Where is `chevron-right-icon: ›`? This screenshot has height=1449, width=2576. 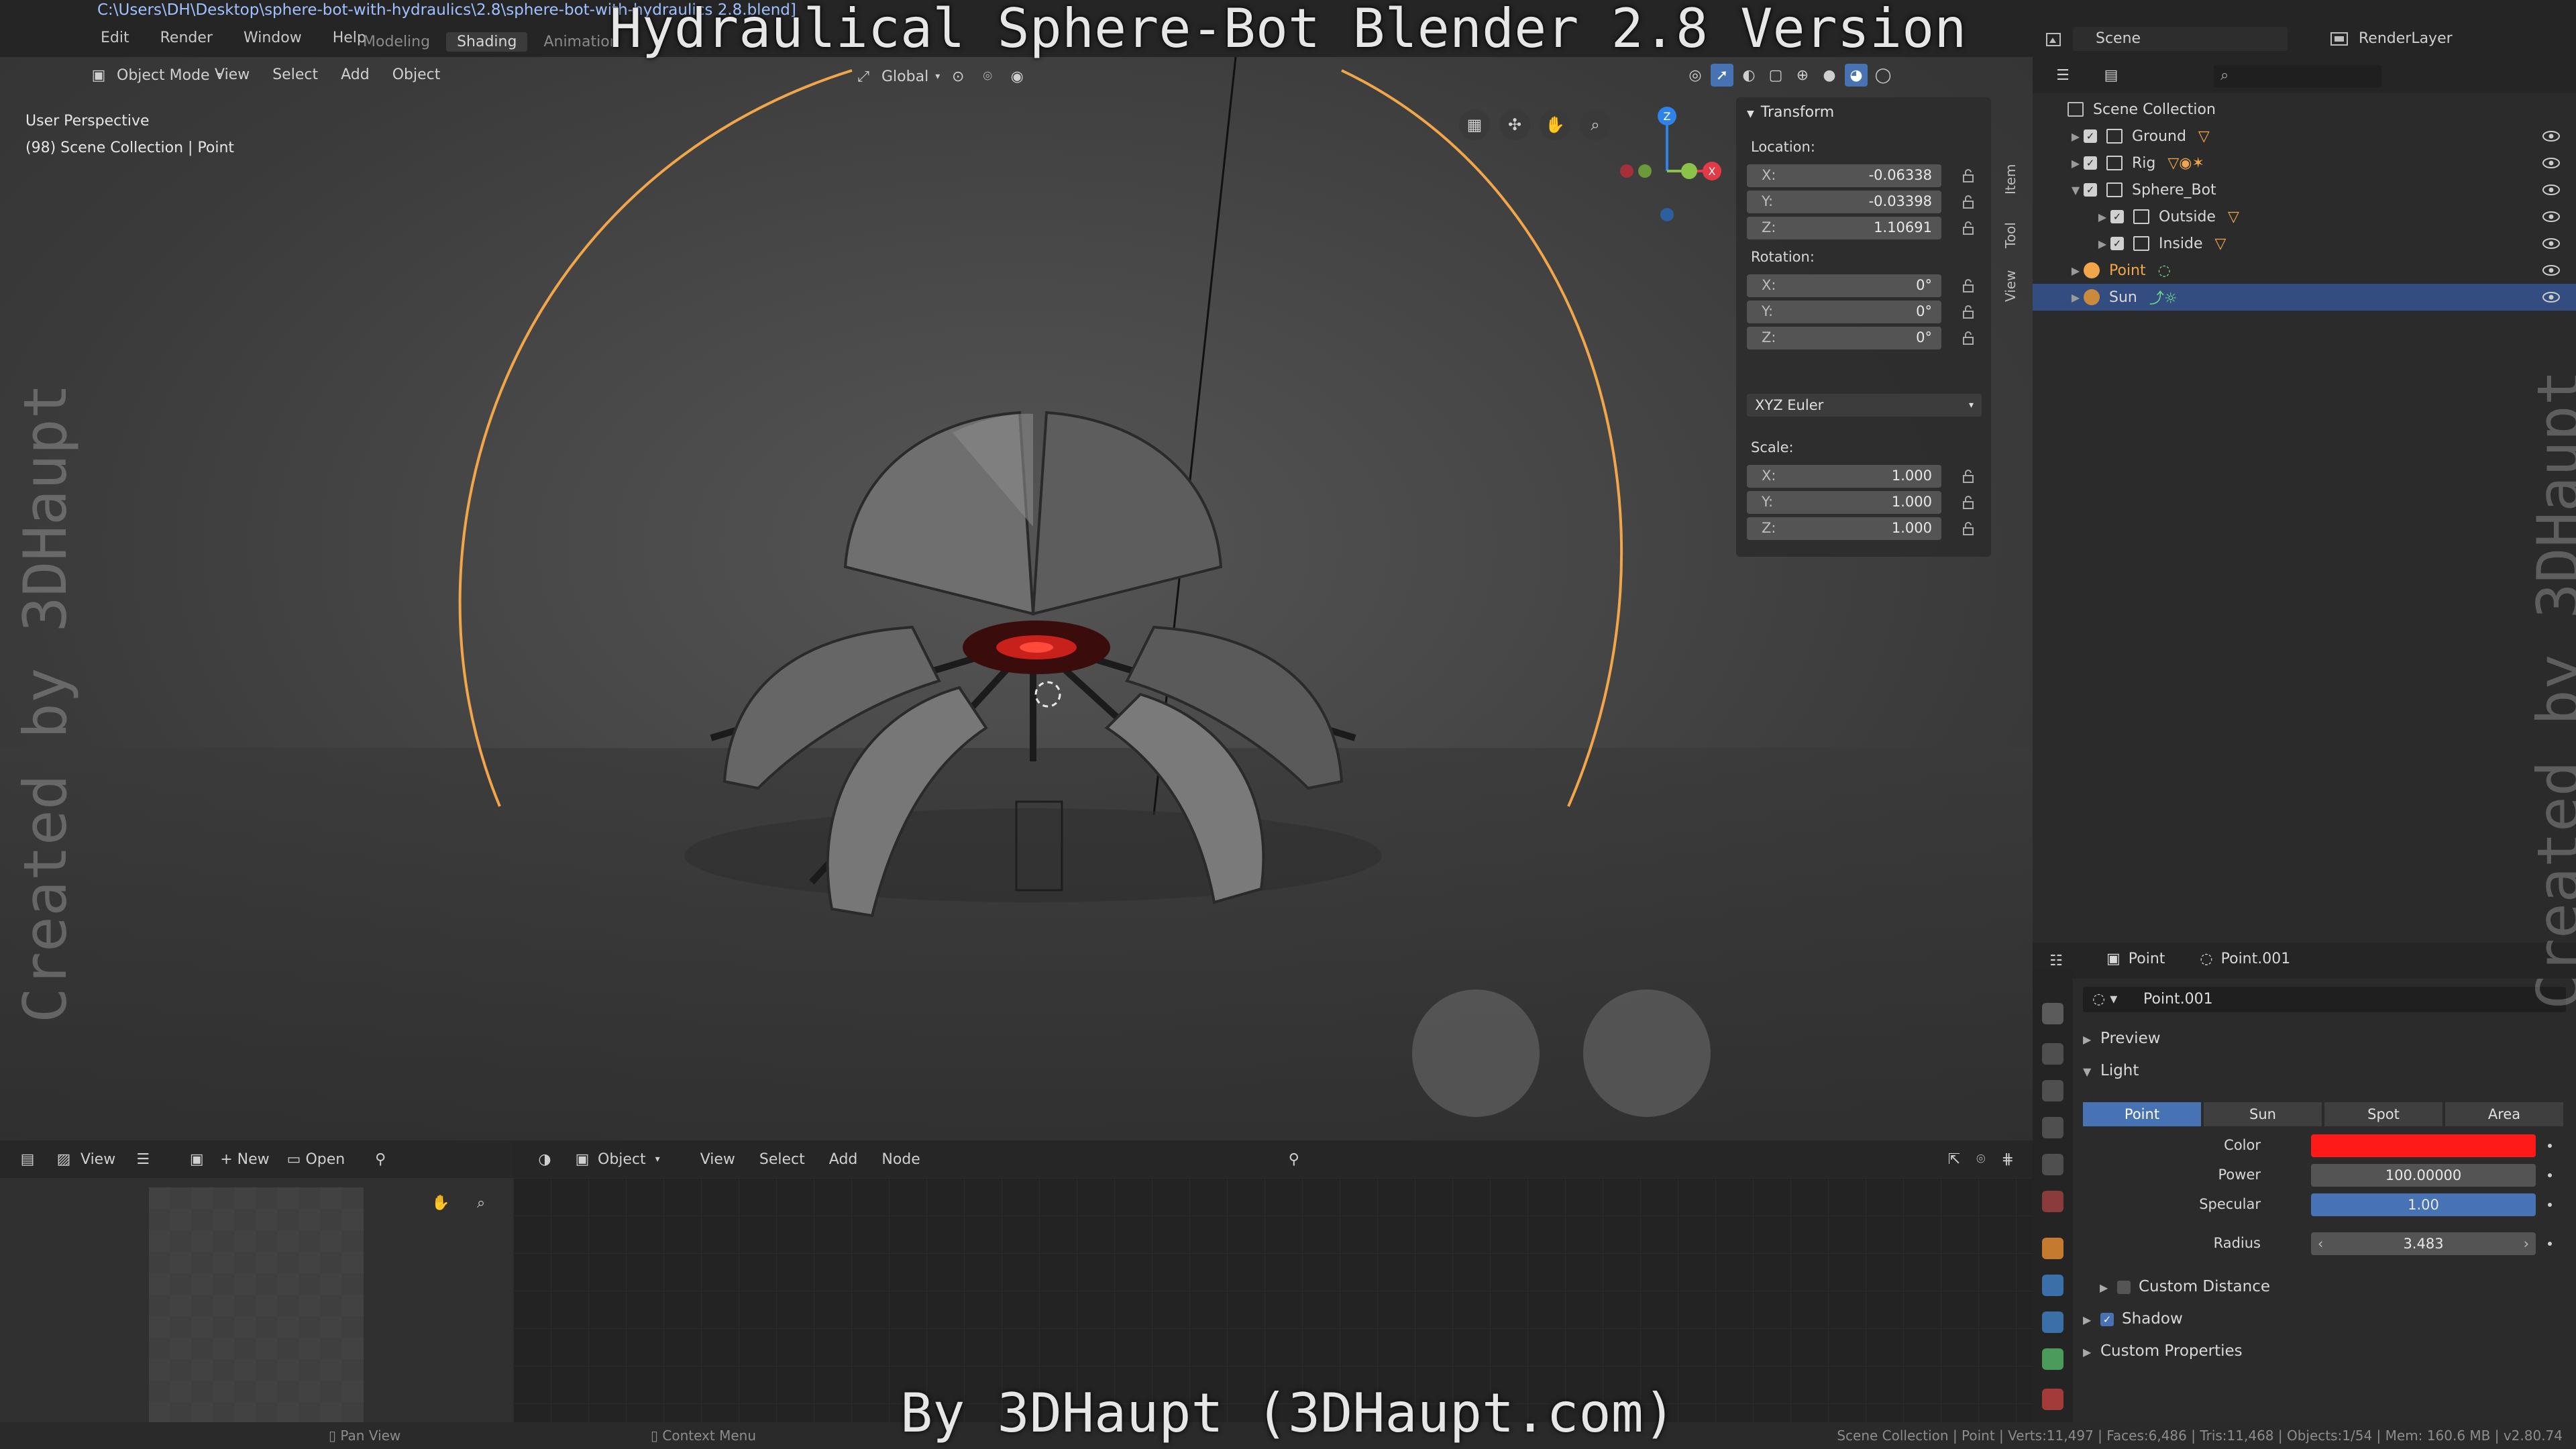 chevron-right-icon: › is located at coordinates (2526, 1243).